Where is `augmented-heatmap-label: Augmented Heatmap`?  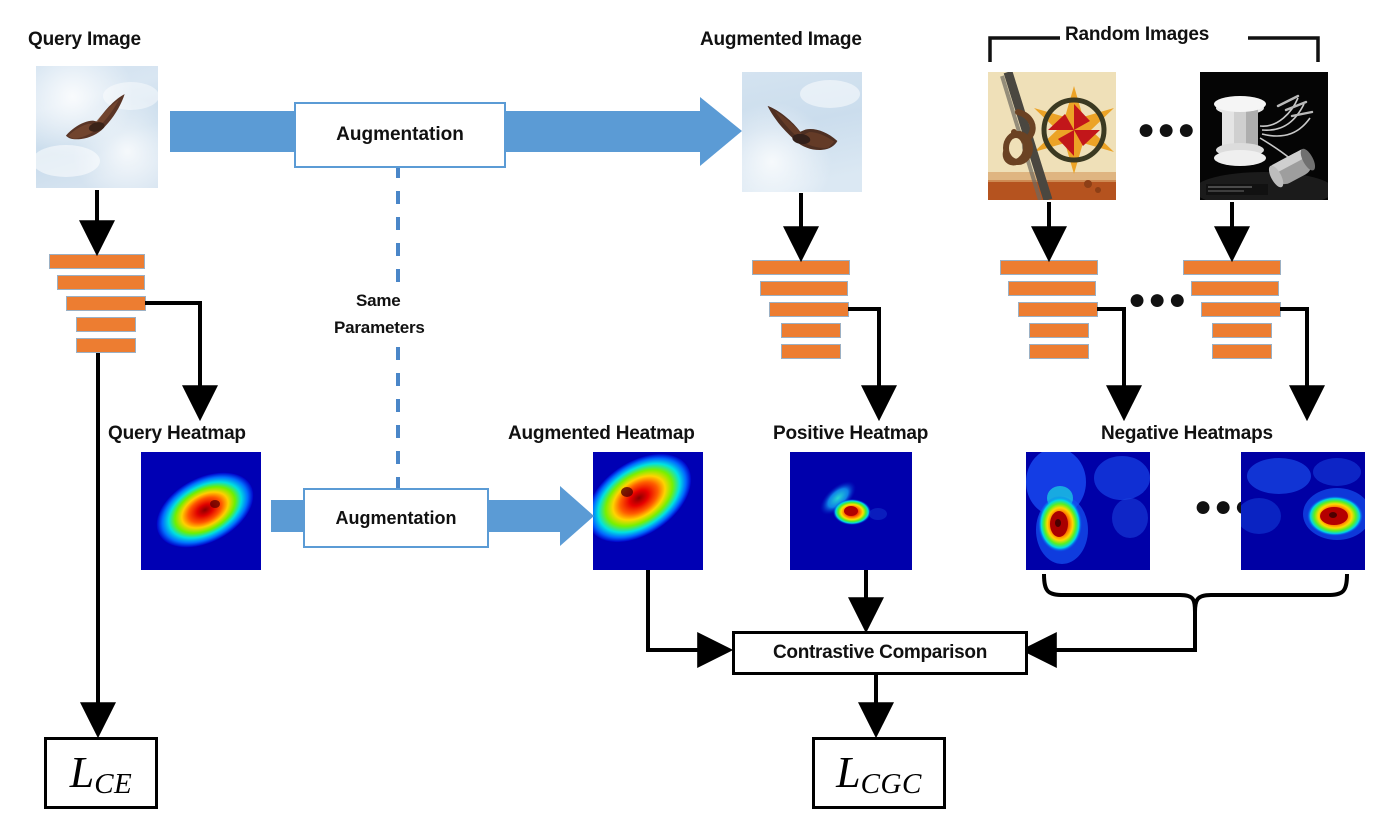 augmented-heatmap-label: Augmented Heatmap is located at coordinates (601, 433).